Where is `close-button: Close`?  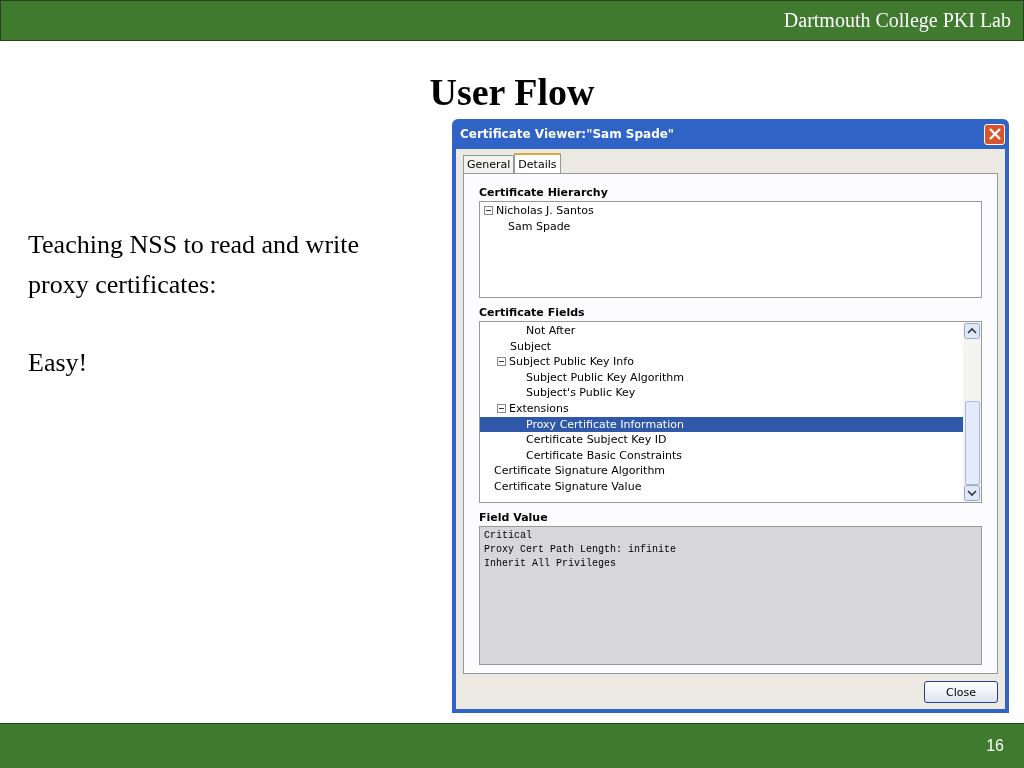 close-button: Close is located at coordinates (961, 692).